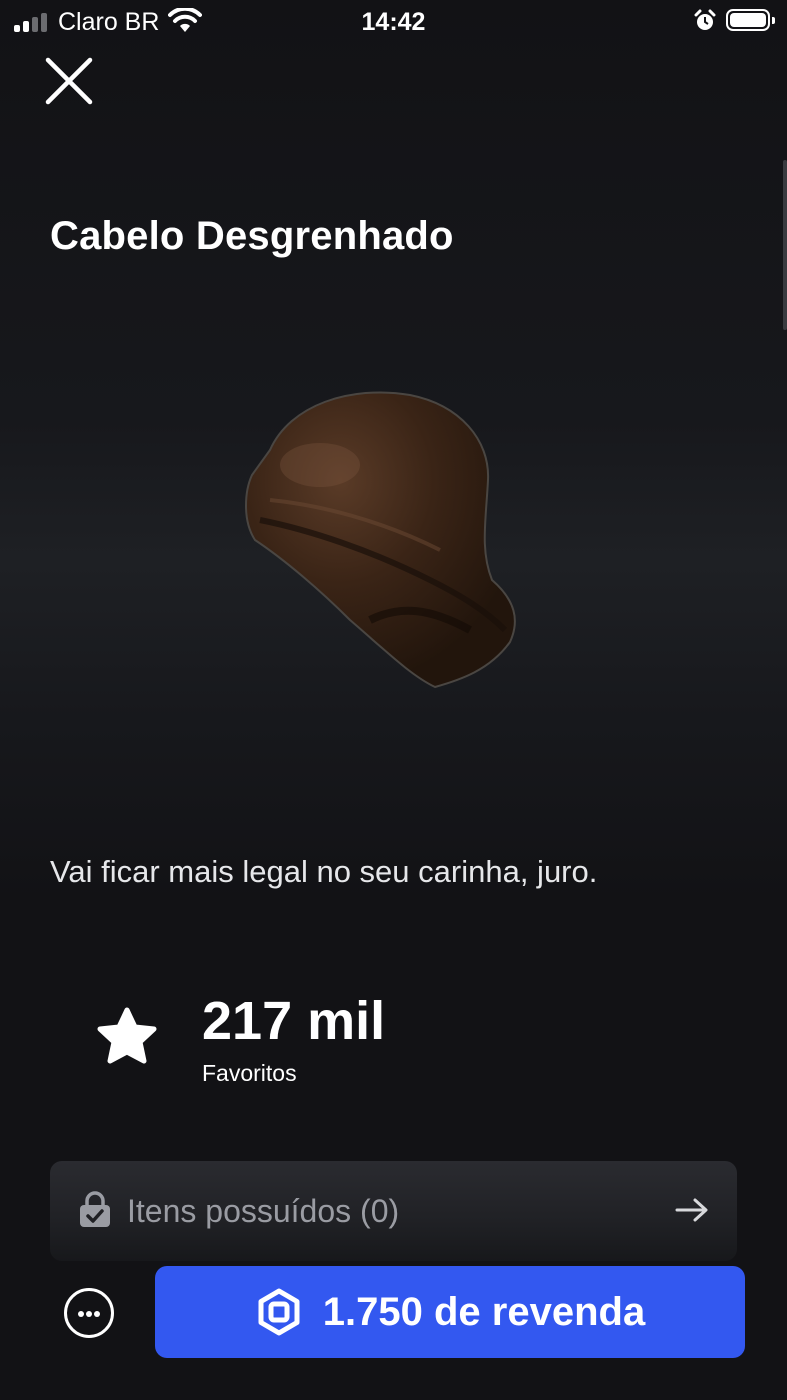 The image size is (787, 1400). What do you see at coordinates (785, 245) in the screenshot?
I see `scroll-indicator` at bounding box center [785, 245].